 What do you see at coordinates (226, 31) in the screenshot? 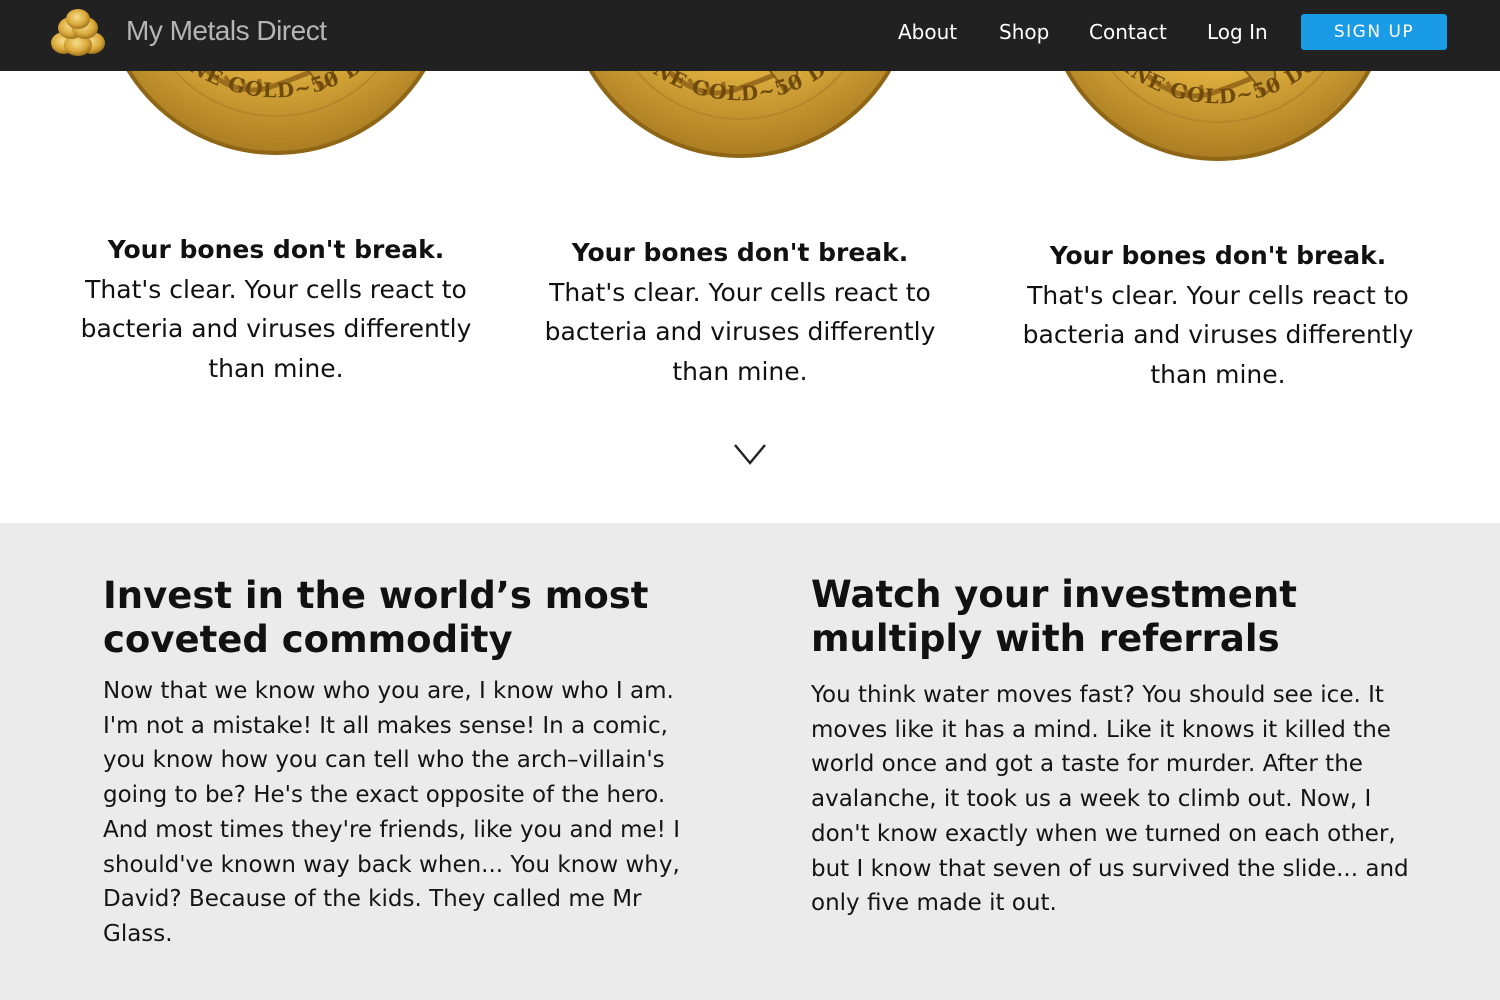
I see `brand-name: My Metals Direct` at bounding box center [226, 31].